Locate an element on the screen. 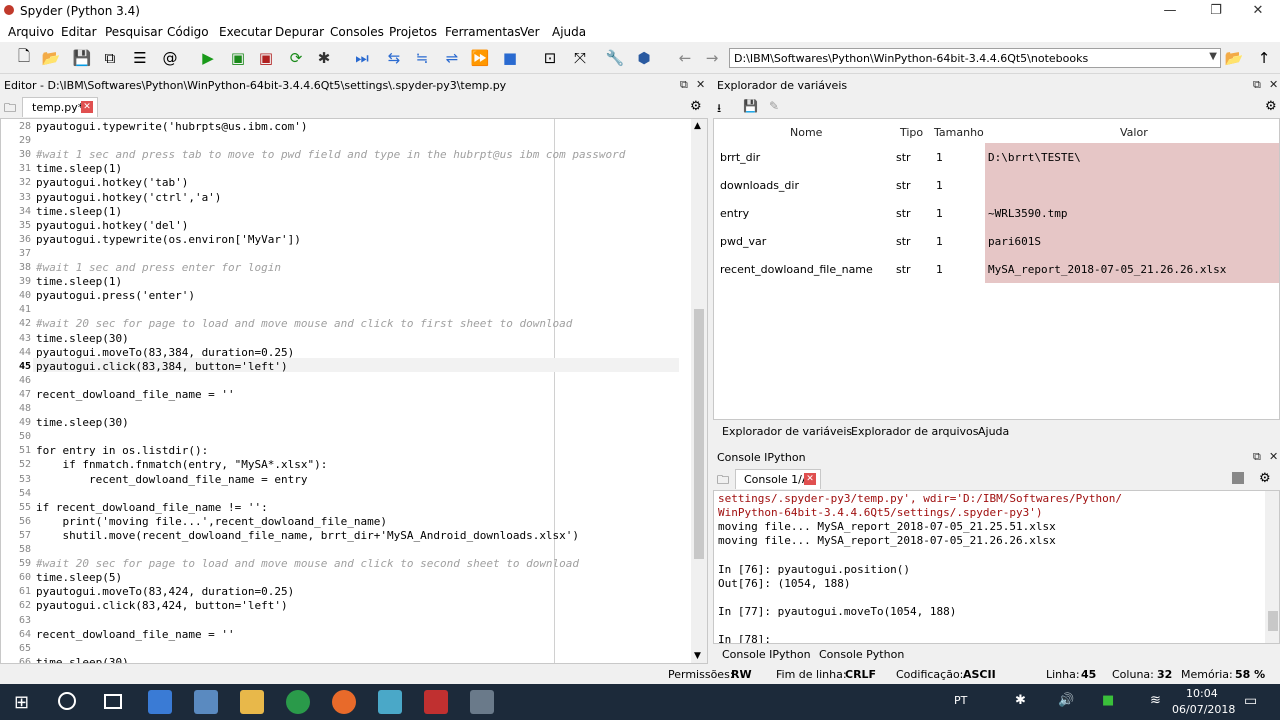  debug-icon: ⏭ is located at coordinates (362, 58).